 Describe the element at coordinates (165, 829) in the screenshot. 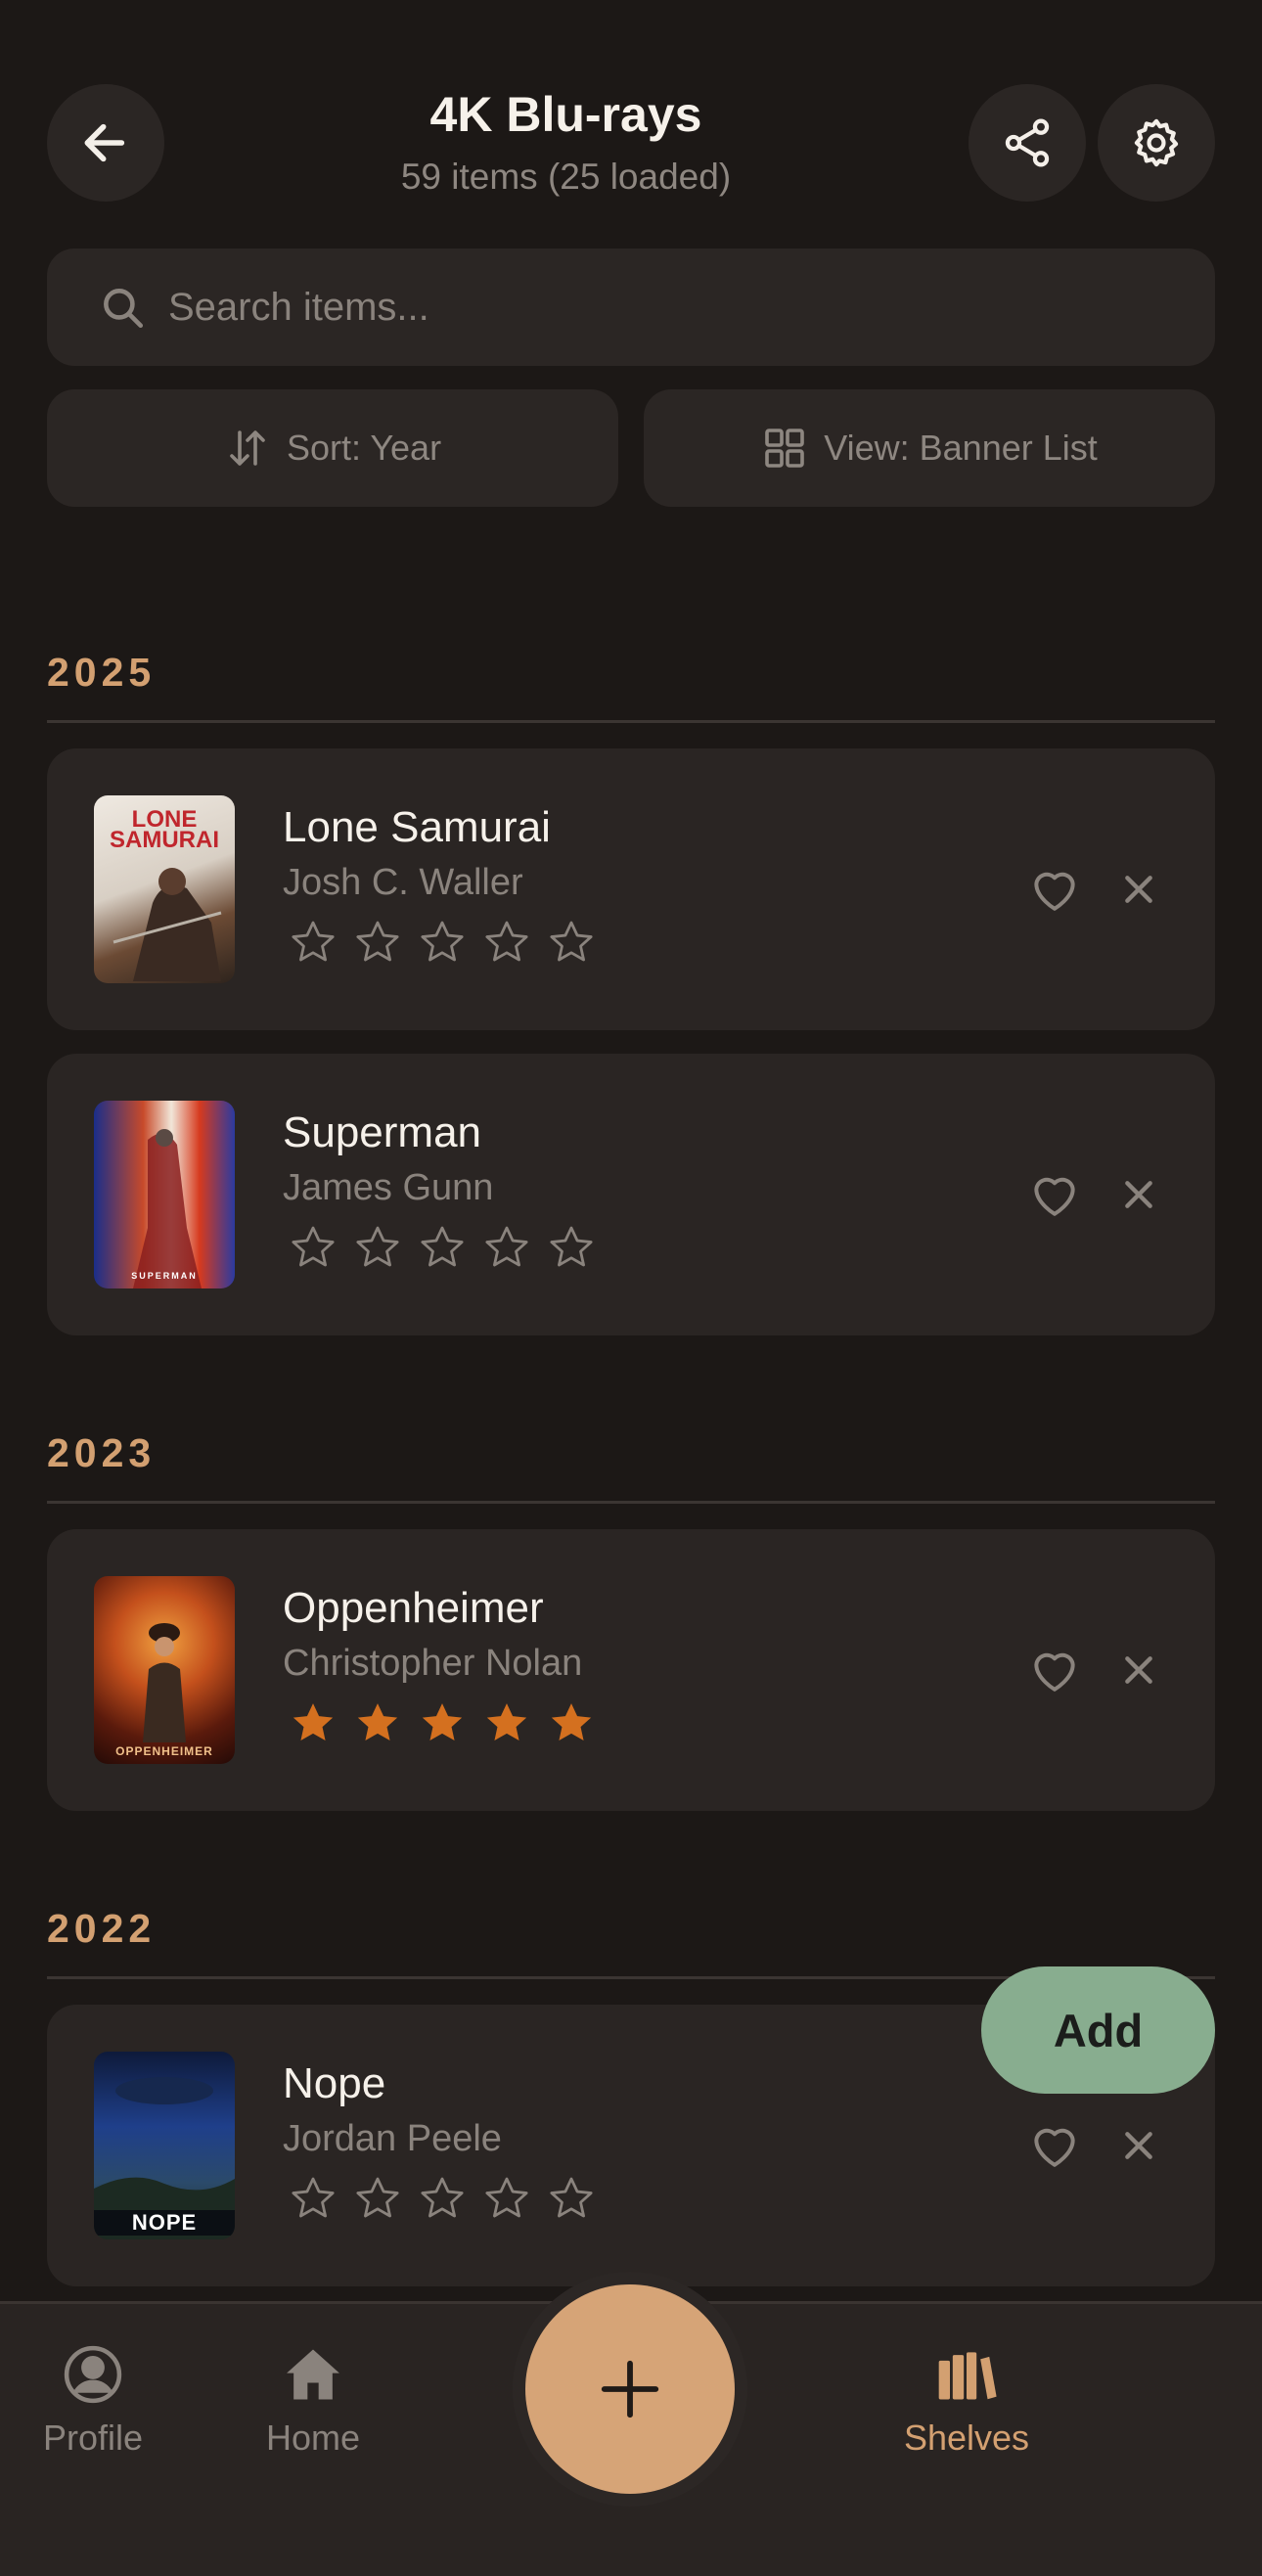

I see `poster-title: LONE SAMURAI` at that location.